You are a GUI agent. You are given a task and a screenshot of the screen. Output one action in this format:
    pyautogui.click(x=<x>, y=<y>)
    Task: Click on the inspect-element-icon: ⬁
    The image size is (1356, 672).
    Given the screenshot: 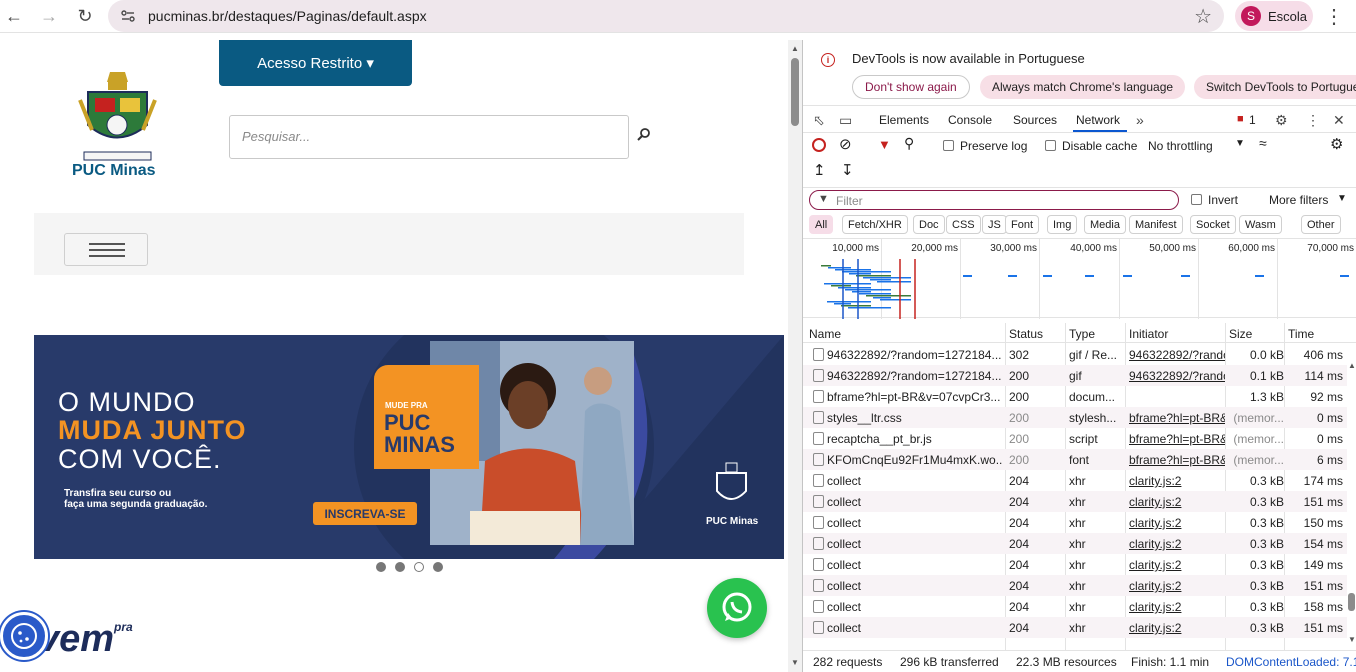 What is the action you would take?
    pyautogui.click(x=819, y=120)
    